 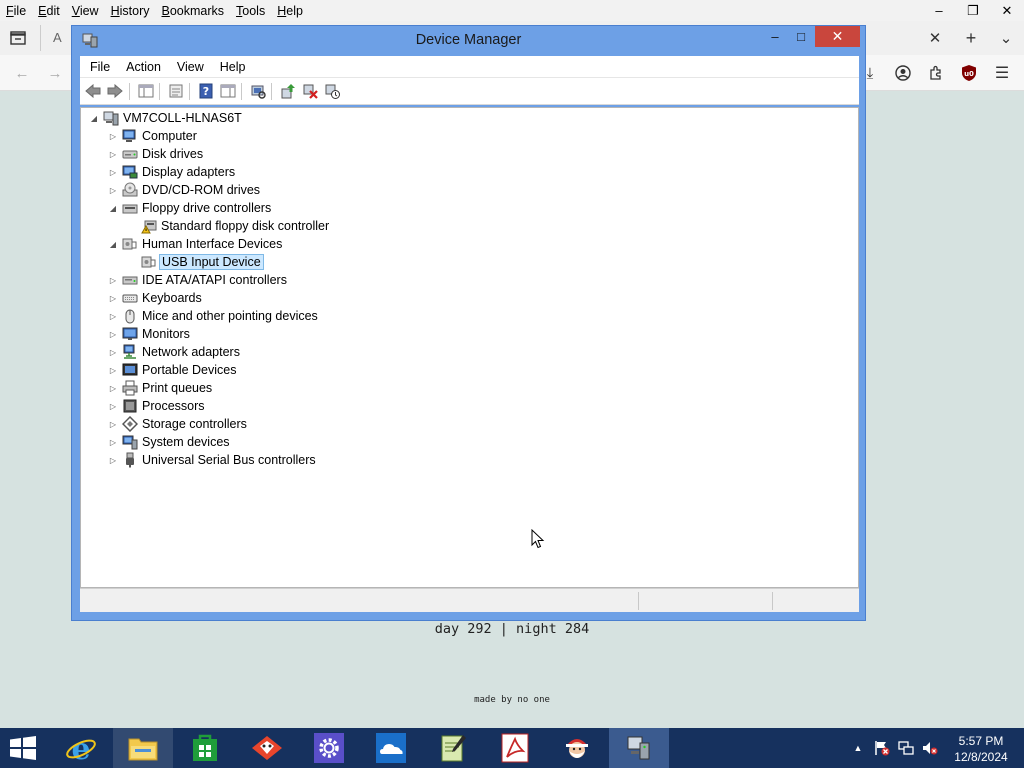 What do you see at coordinates (469, 352) in the screenshot?
I see `tree-category: ▷ Network adapters` at bounding box center [469, 352].